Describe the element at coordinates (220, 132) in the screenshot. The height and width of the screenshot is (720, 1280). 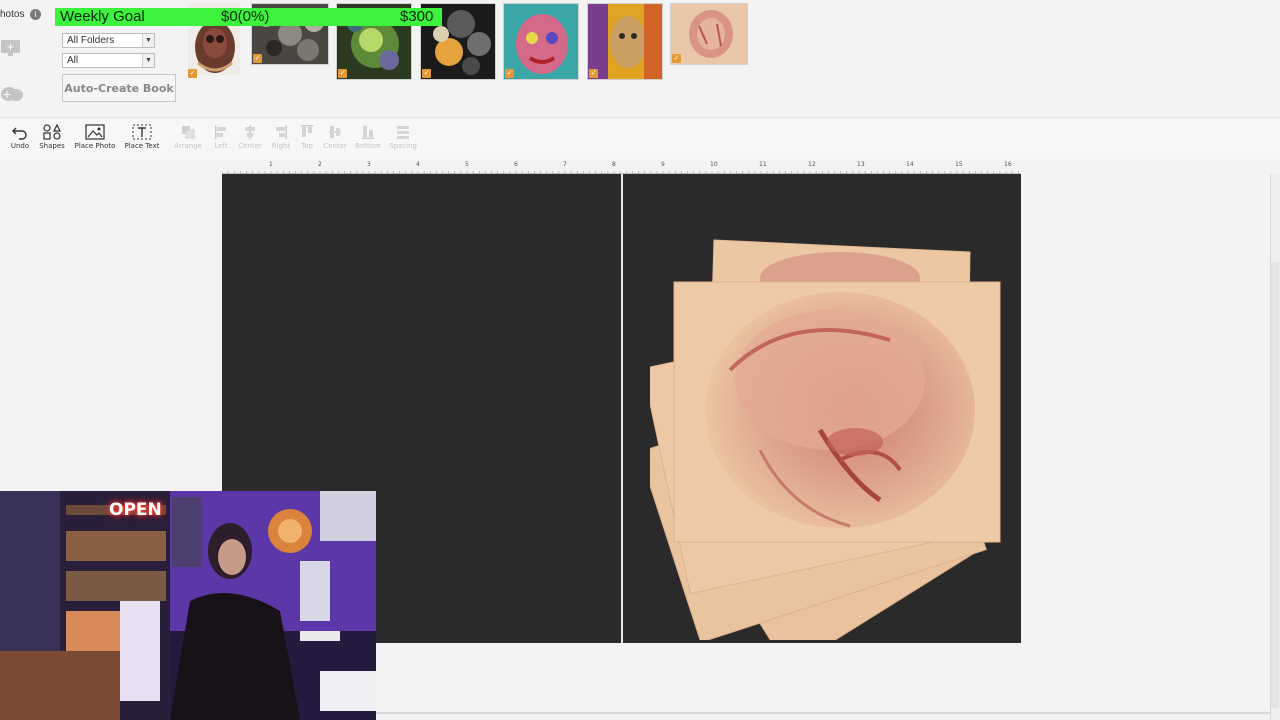
I see `align-left-icon` at that location.